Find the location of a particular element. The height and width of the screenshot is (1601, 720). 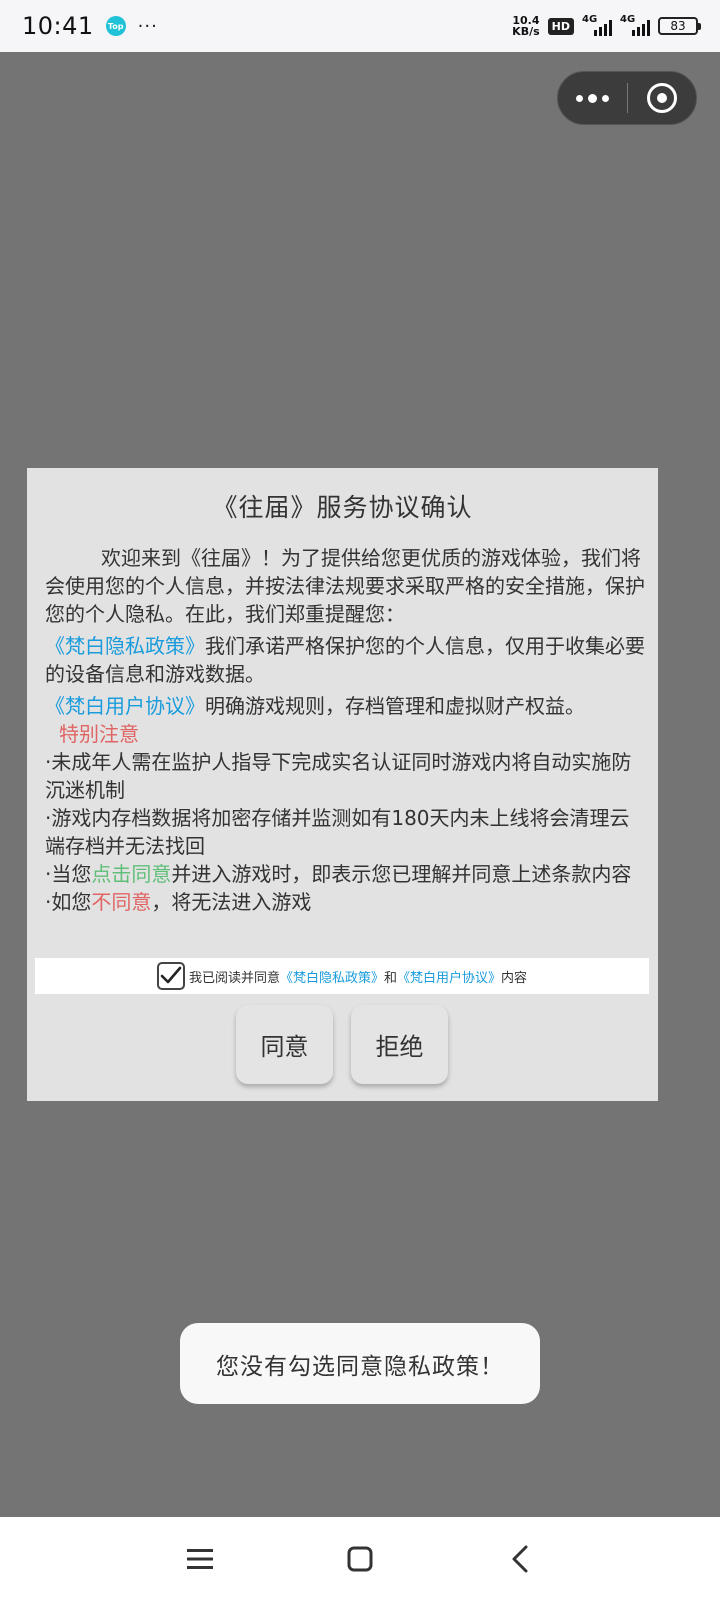

consent-user-link: 《梵白用户协议》 is located at coordinates (449, 976).